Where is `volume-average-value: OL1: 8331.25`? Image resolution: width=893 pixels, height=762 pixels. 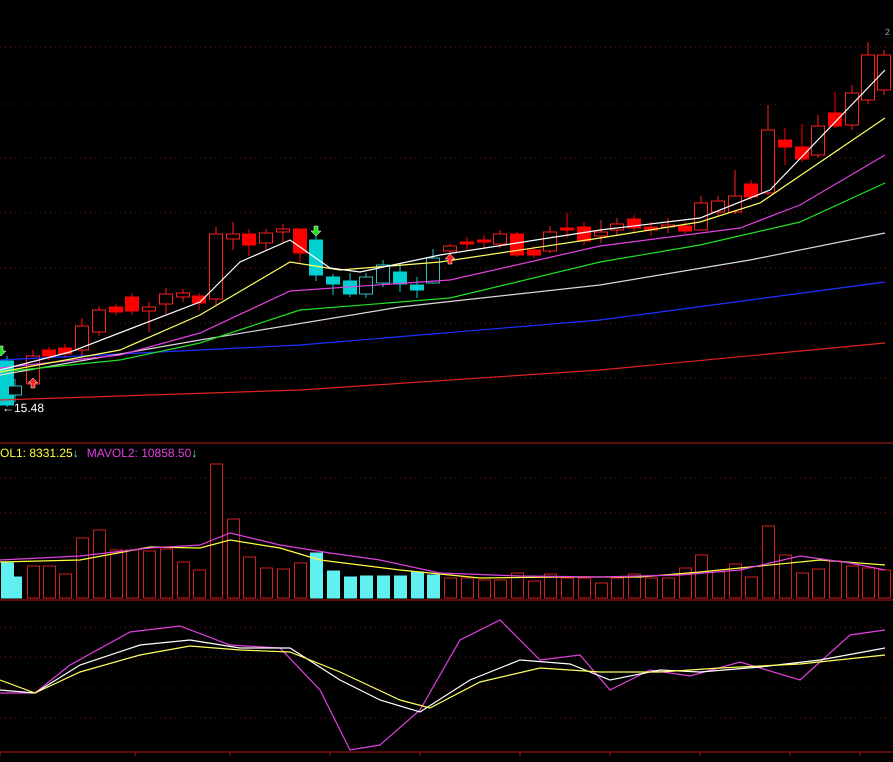
volume-average-value: OL1: 8331.25 is located at coordinates (36, 453).